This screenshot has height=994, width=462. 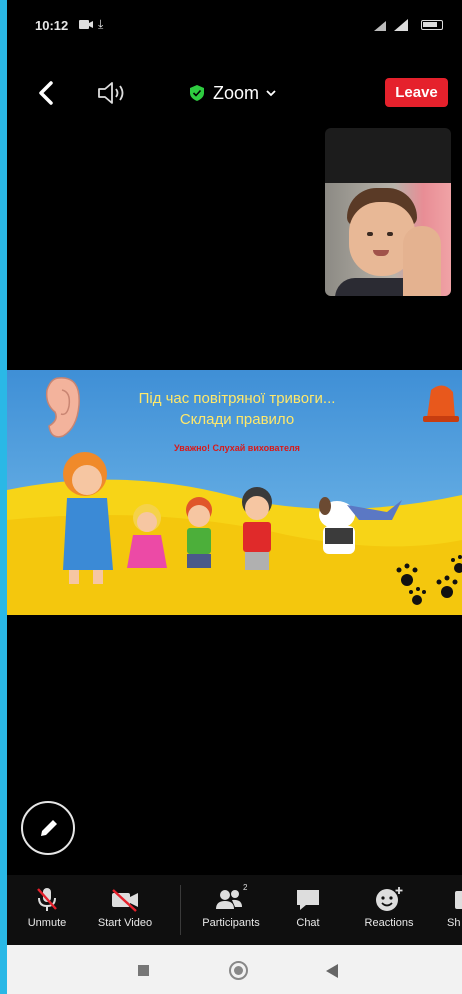 I want to click on battery-icon, so click(x=432, y=25).